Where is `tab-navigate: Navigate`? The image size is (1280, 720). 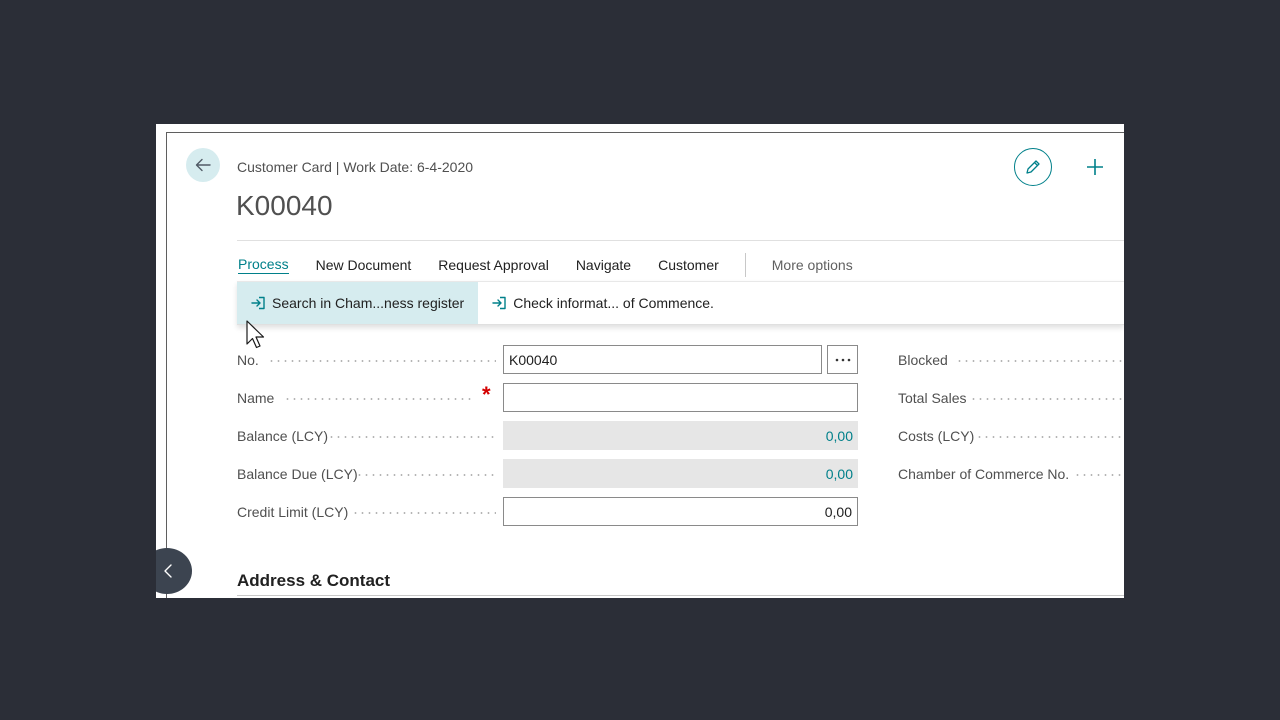 tab-navigate: Navigate is located at coordinates (603, 265).